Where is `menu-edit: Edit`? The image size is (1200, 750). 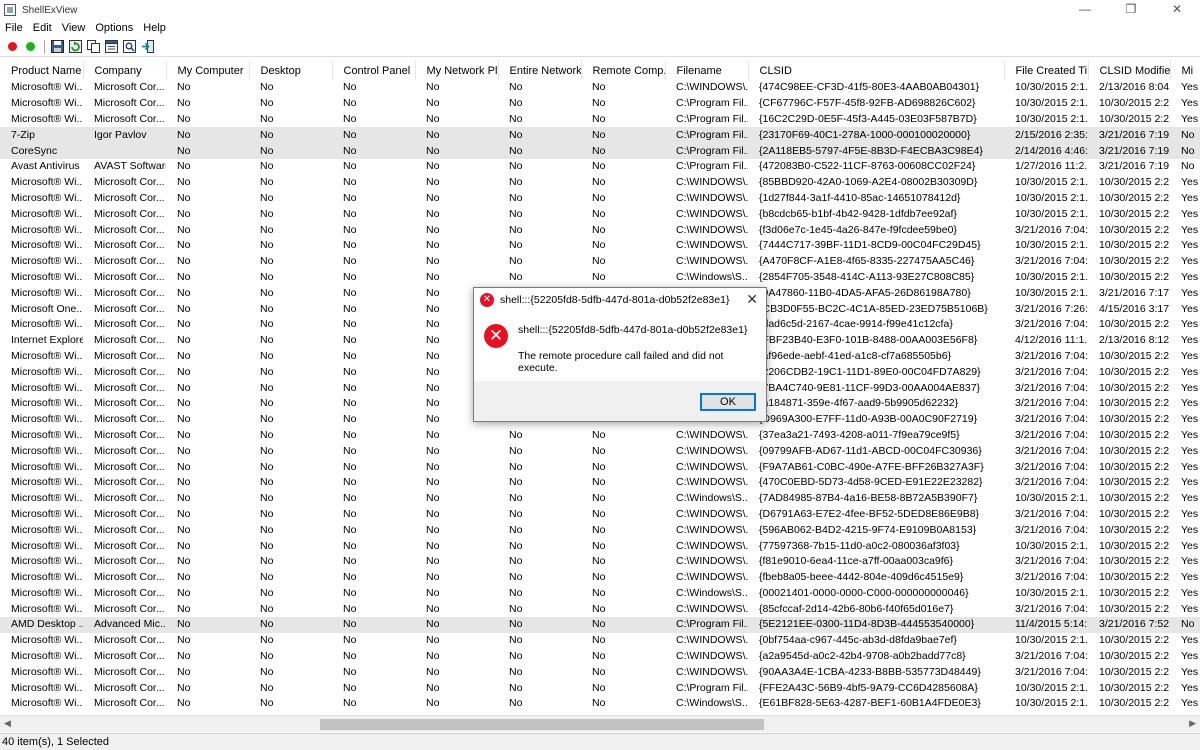
menu-edit: Edit is located at coordinates (42, 28).